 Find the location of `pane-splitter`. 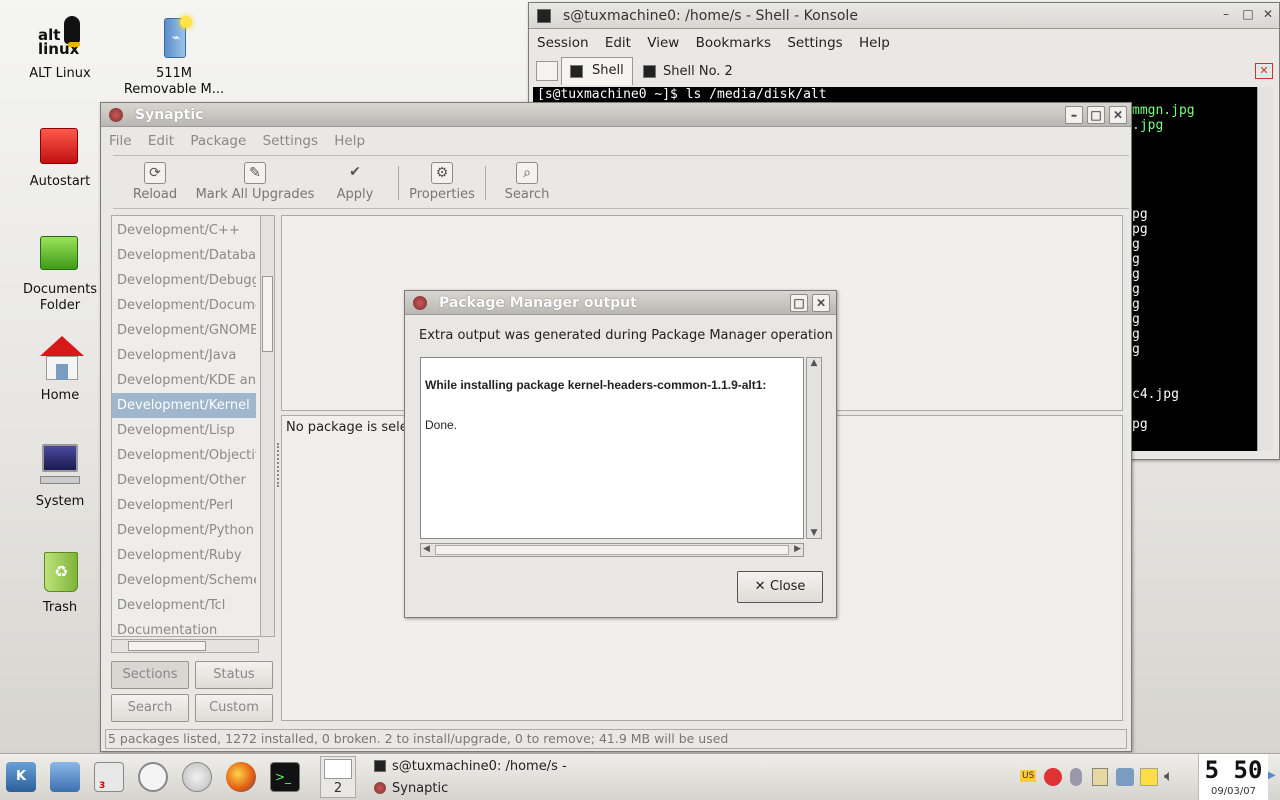

pane-splitter is located at coordinates (278, 465).